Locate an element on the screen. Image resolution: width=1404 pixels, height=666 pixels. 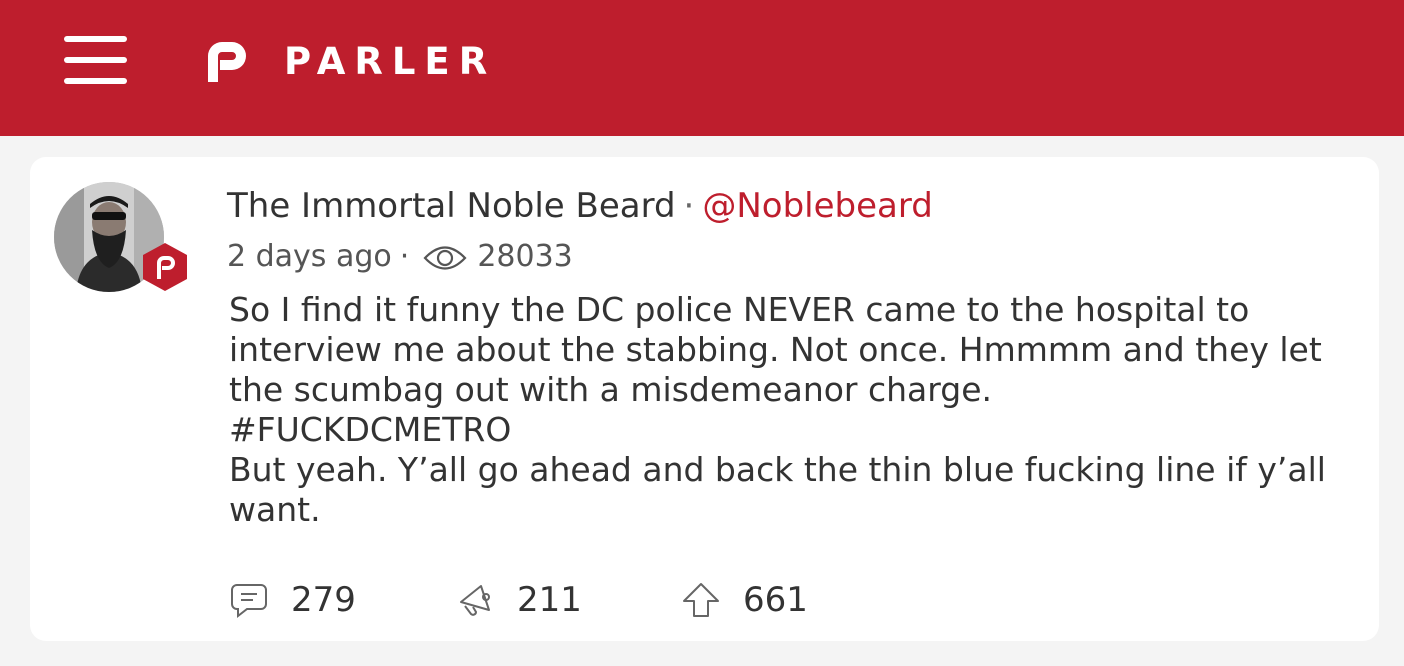
author-handle: @Noblebeard is located at coordinates (817, 206).